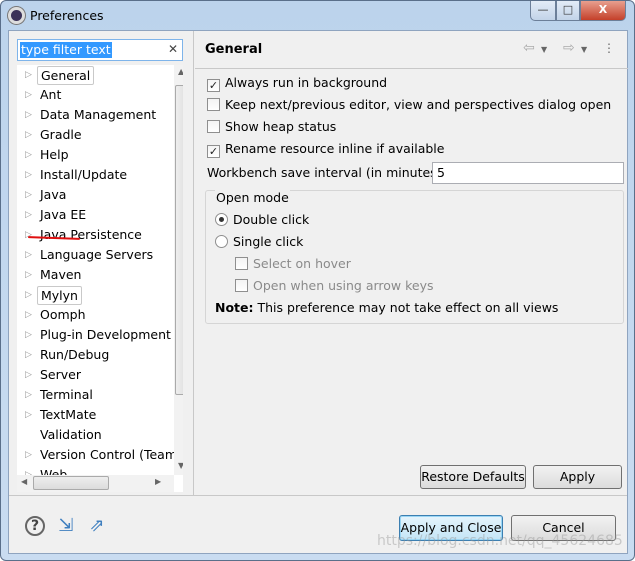 Image resolution: width=635 pixels, height=561 pixels. Describe the element at coordinates (67, 15) in the screenshot. I see `window-title: Preferences` at that location.